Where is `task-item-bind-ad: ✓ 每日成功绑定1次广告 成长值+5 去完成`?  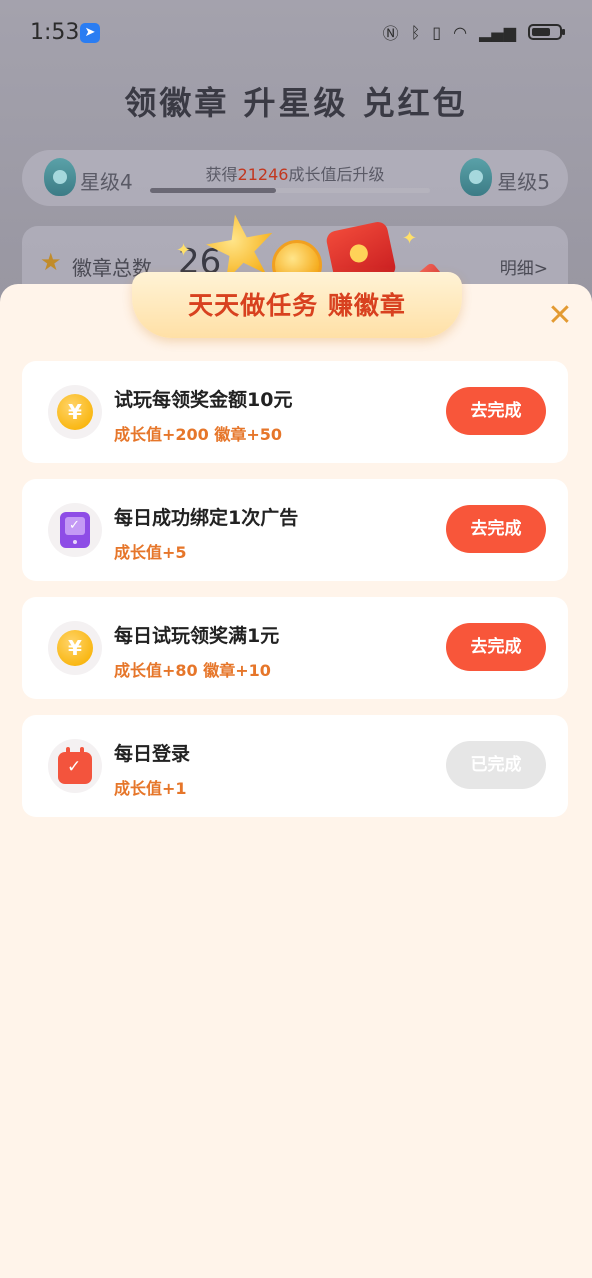
task-item-bind-ad: ✓ 每日成功绑定1次广告 成长值+5 去完成 is located at coordinates (295, 530).